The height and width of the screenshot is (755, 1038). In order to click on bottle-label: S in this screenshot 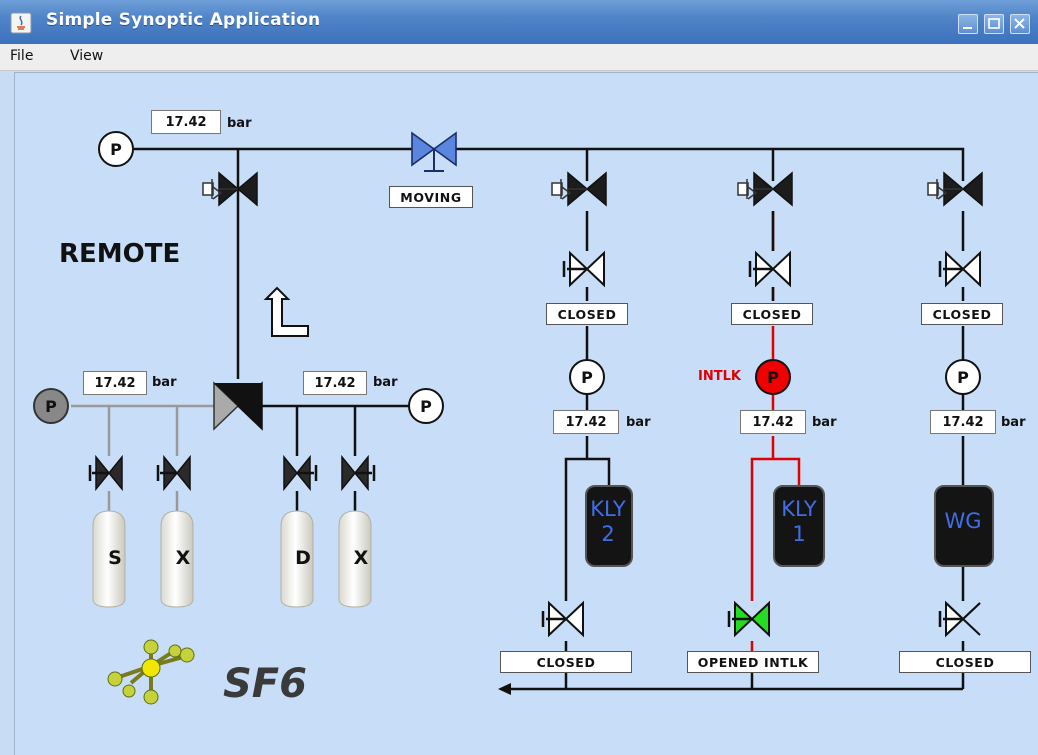, I will do `click(115, 558)`.